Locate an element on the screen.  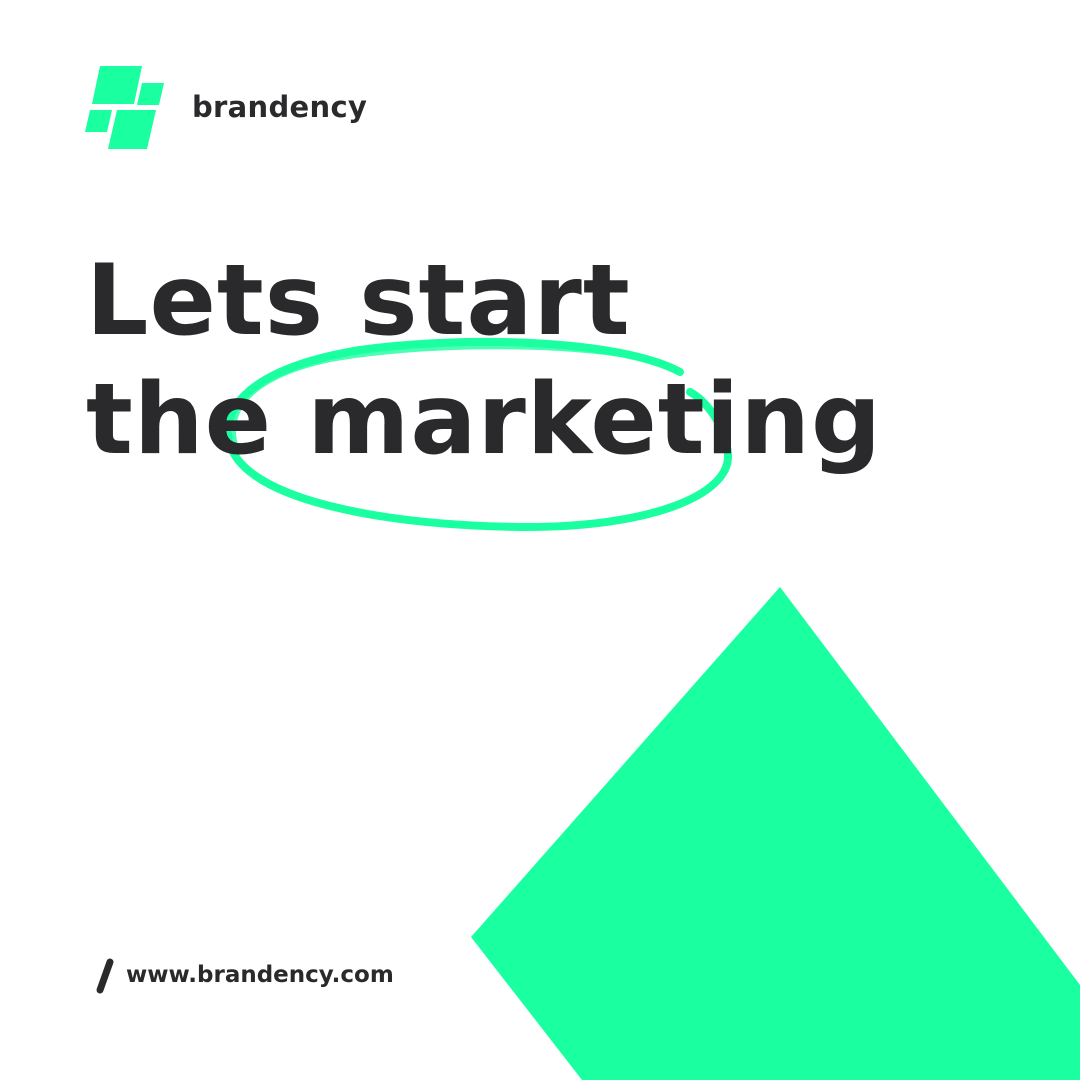
slash-icon is located at coordinates (105, 976).